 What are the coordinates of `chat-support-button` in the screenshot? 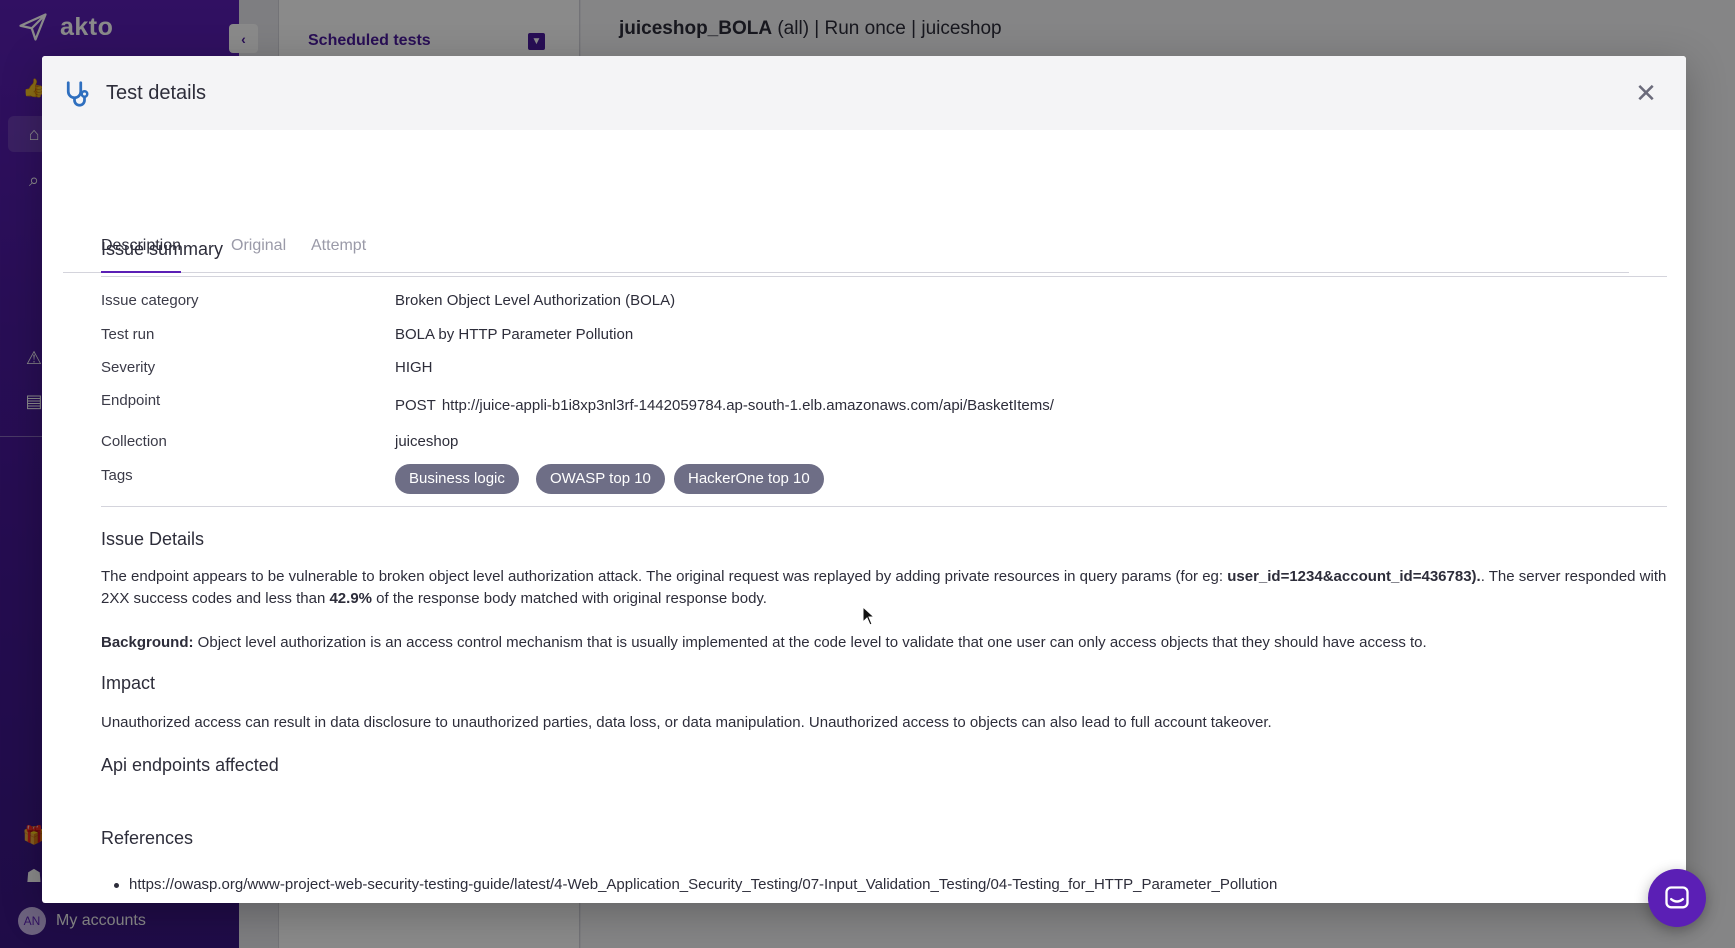 It's located at (1677, 898).